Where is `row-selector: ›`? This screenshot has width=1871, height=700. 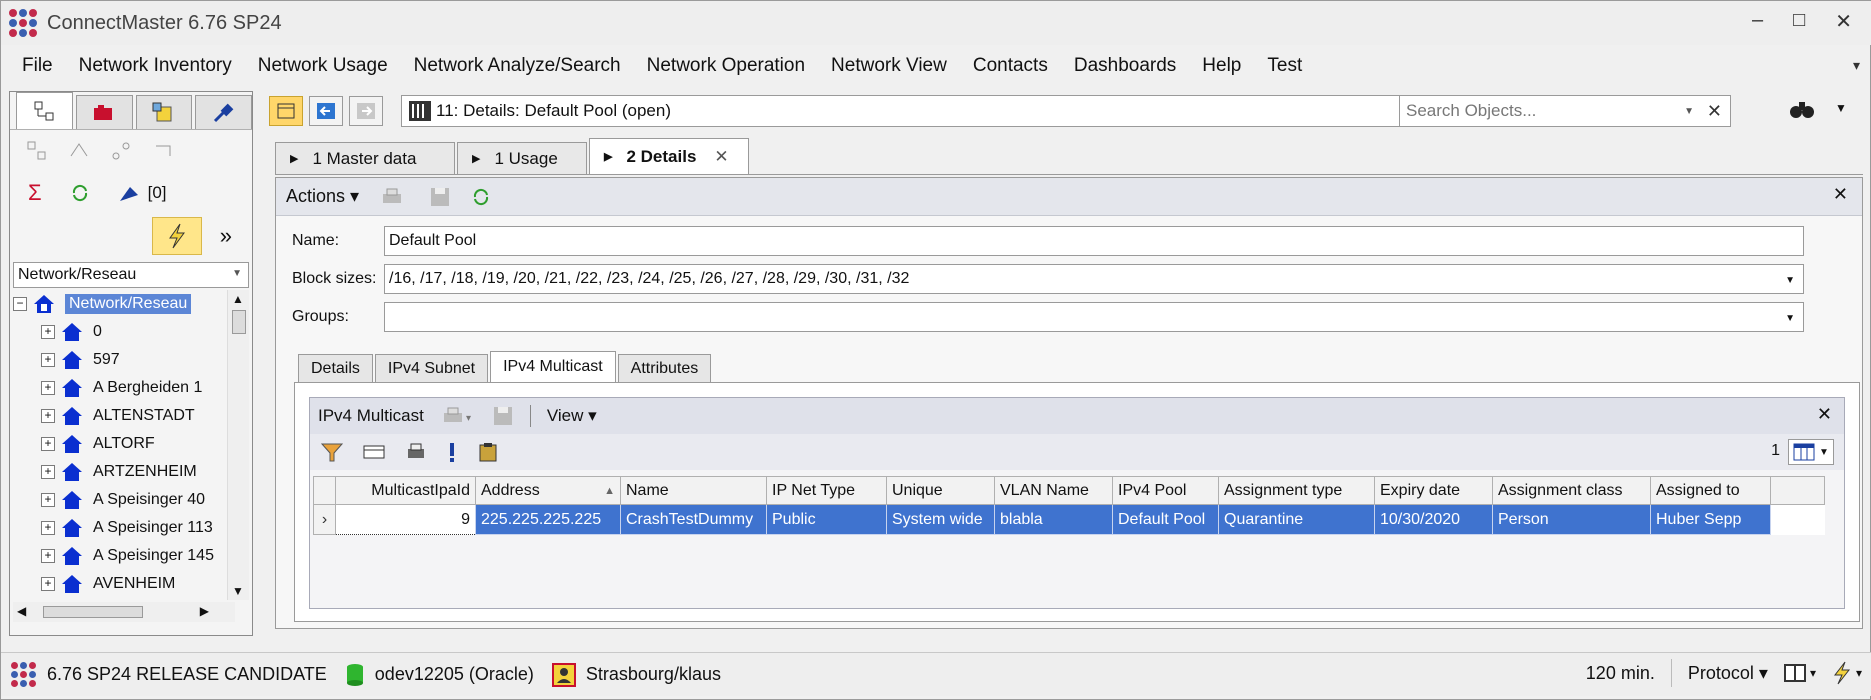 row-selector: › is located at coordinates (324, 519).